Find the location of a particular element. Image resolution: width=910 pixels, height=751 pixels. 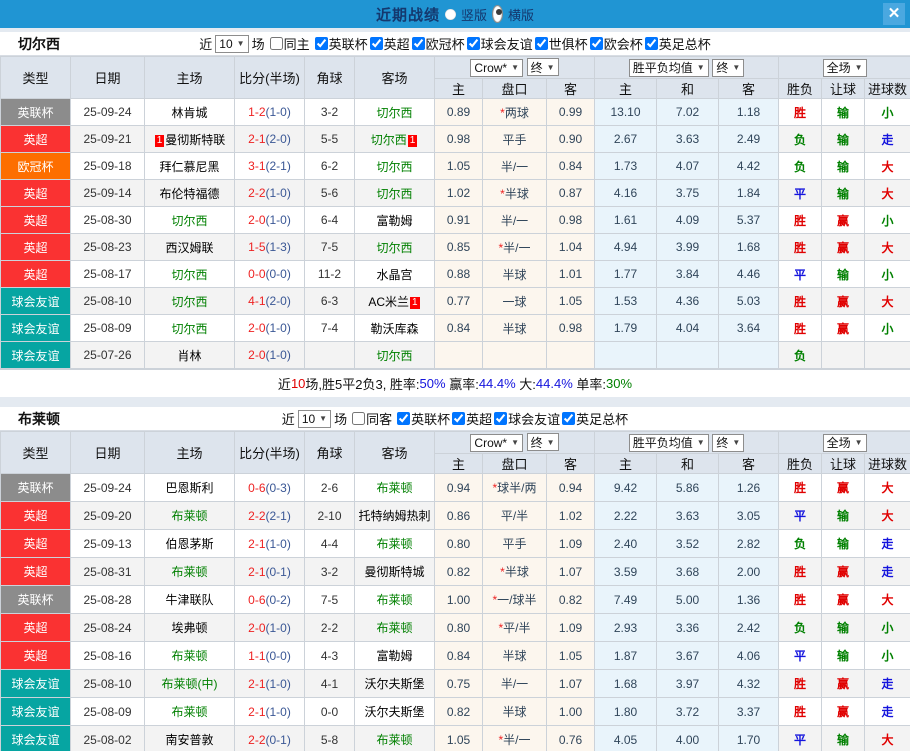

league-type-badge: 球会友谊 is located at coordinates (35, 711).